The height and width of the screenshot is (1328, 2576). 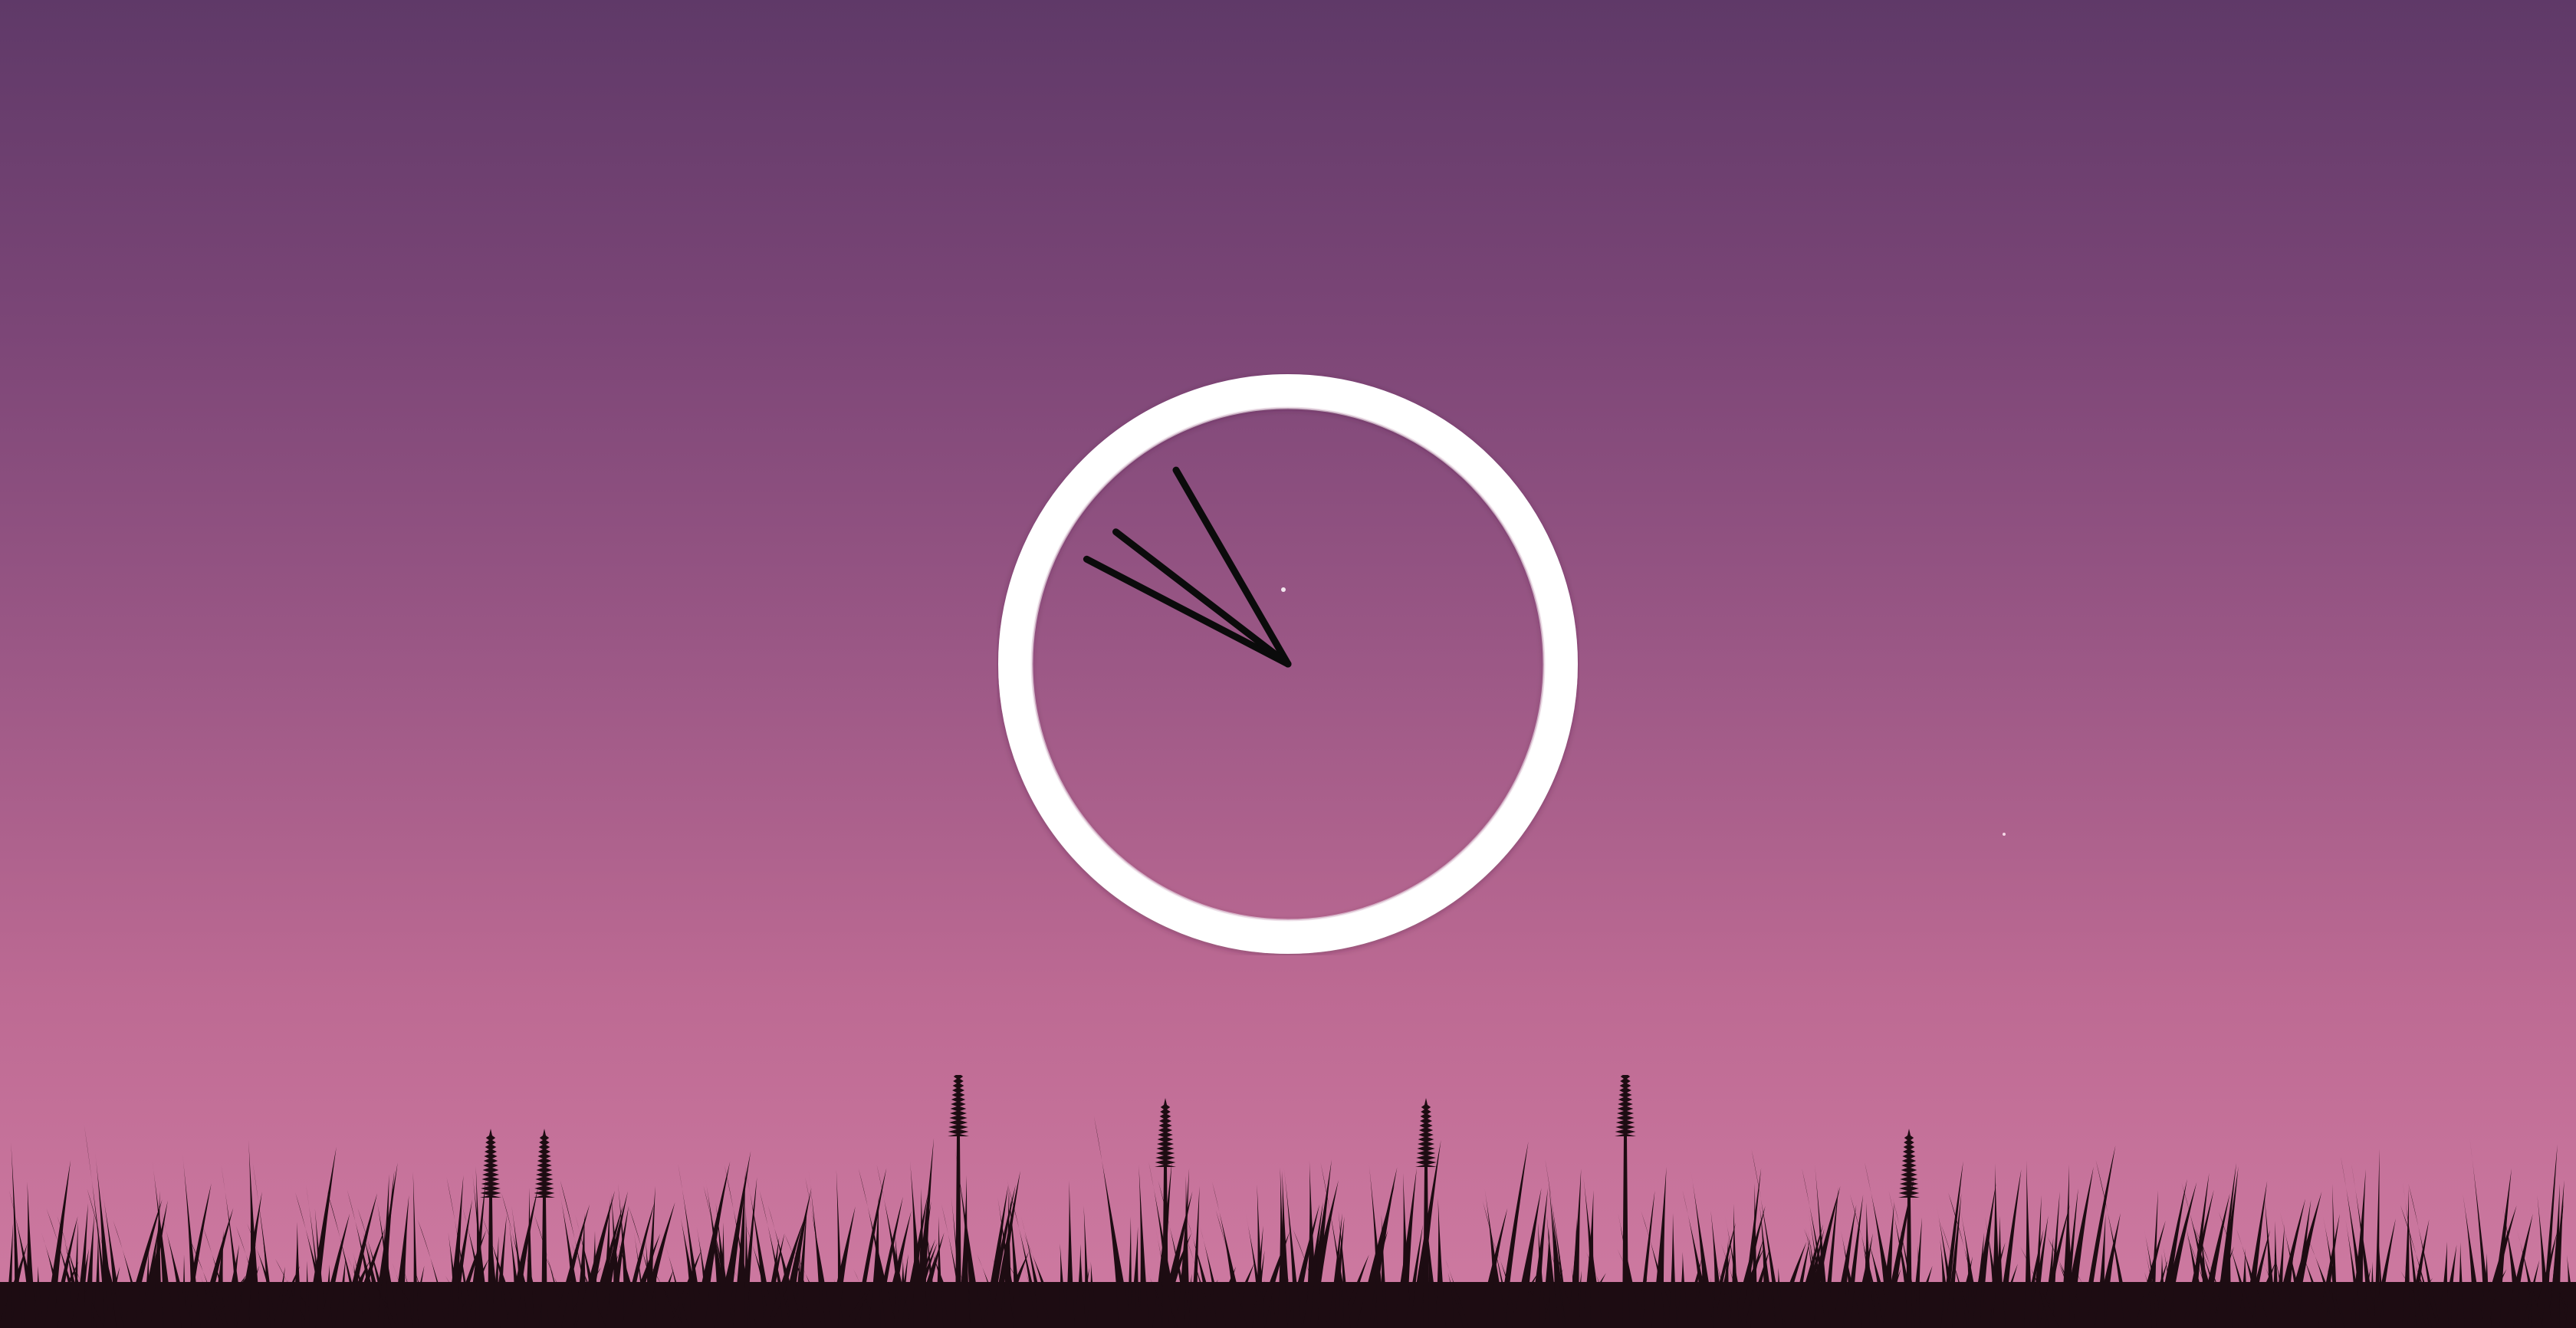 I want to click on desktop-clock-widget, so click(x=1288, y=664).